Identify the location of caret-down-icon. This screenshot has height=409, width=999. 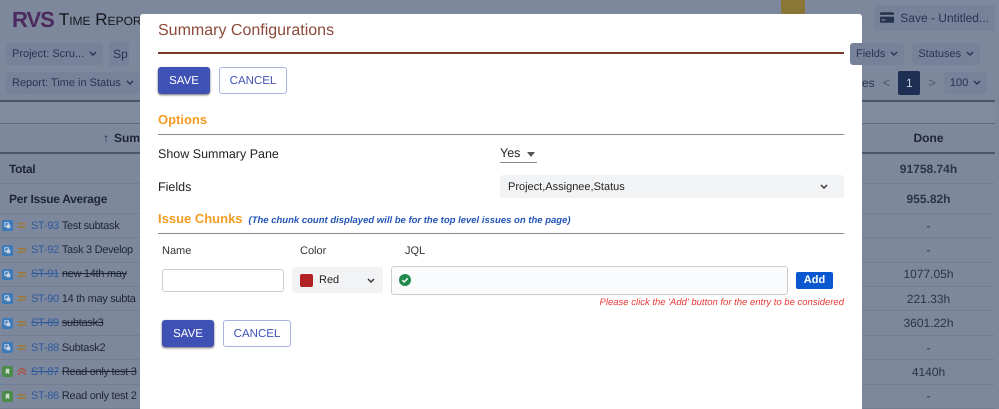
(530, 154).